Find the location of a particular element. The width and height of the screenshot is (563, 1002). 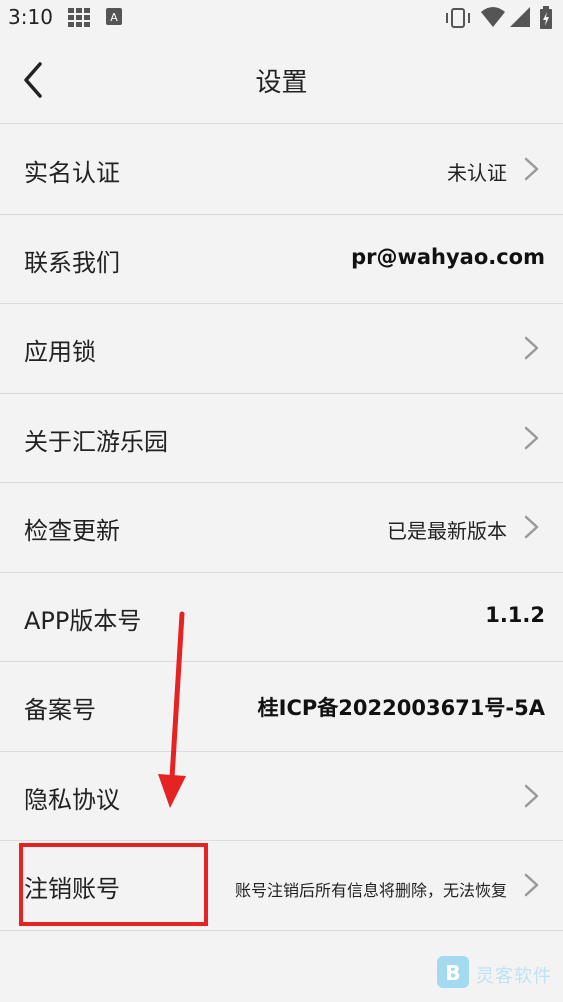

watermark-logo-icon: B is located at coordinates (453, 972).